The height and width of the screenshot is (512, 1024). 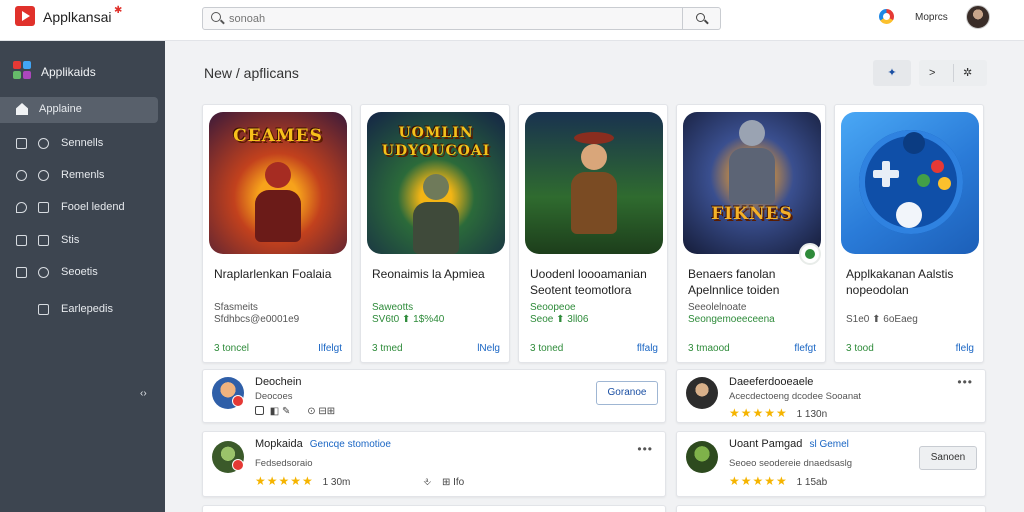 What do you see at coordinates (359, 481) in the screenshot?
I see `item-rating: ★★★★★ 1 30m ⎀ ⊞ Ifo` at bounding box center [359, 481].